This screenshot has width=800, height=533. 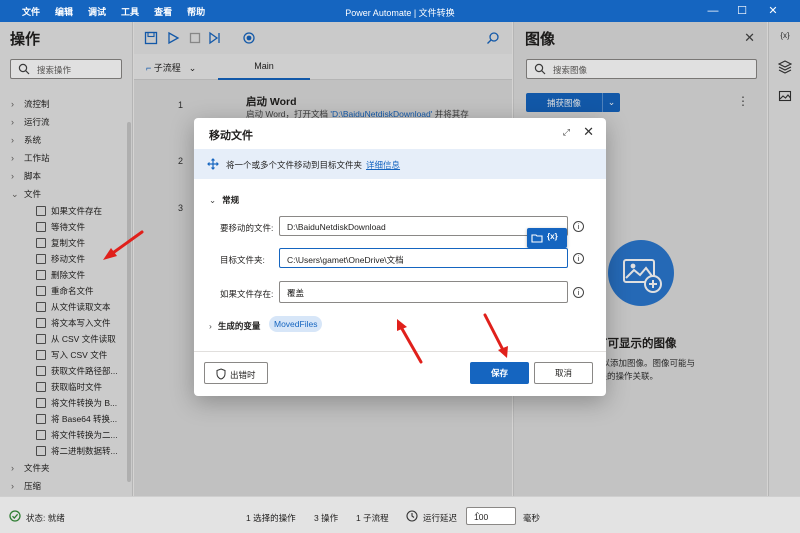 What do you see at coordinates (294, 165) in the screenshot?
I see `dialog-description-text: 将一个或多个文件移动到目标文件夹` at bounding box center [294, 165].